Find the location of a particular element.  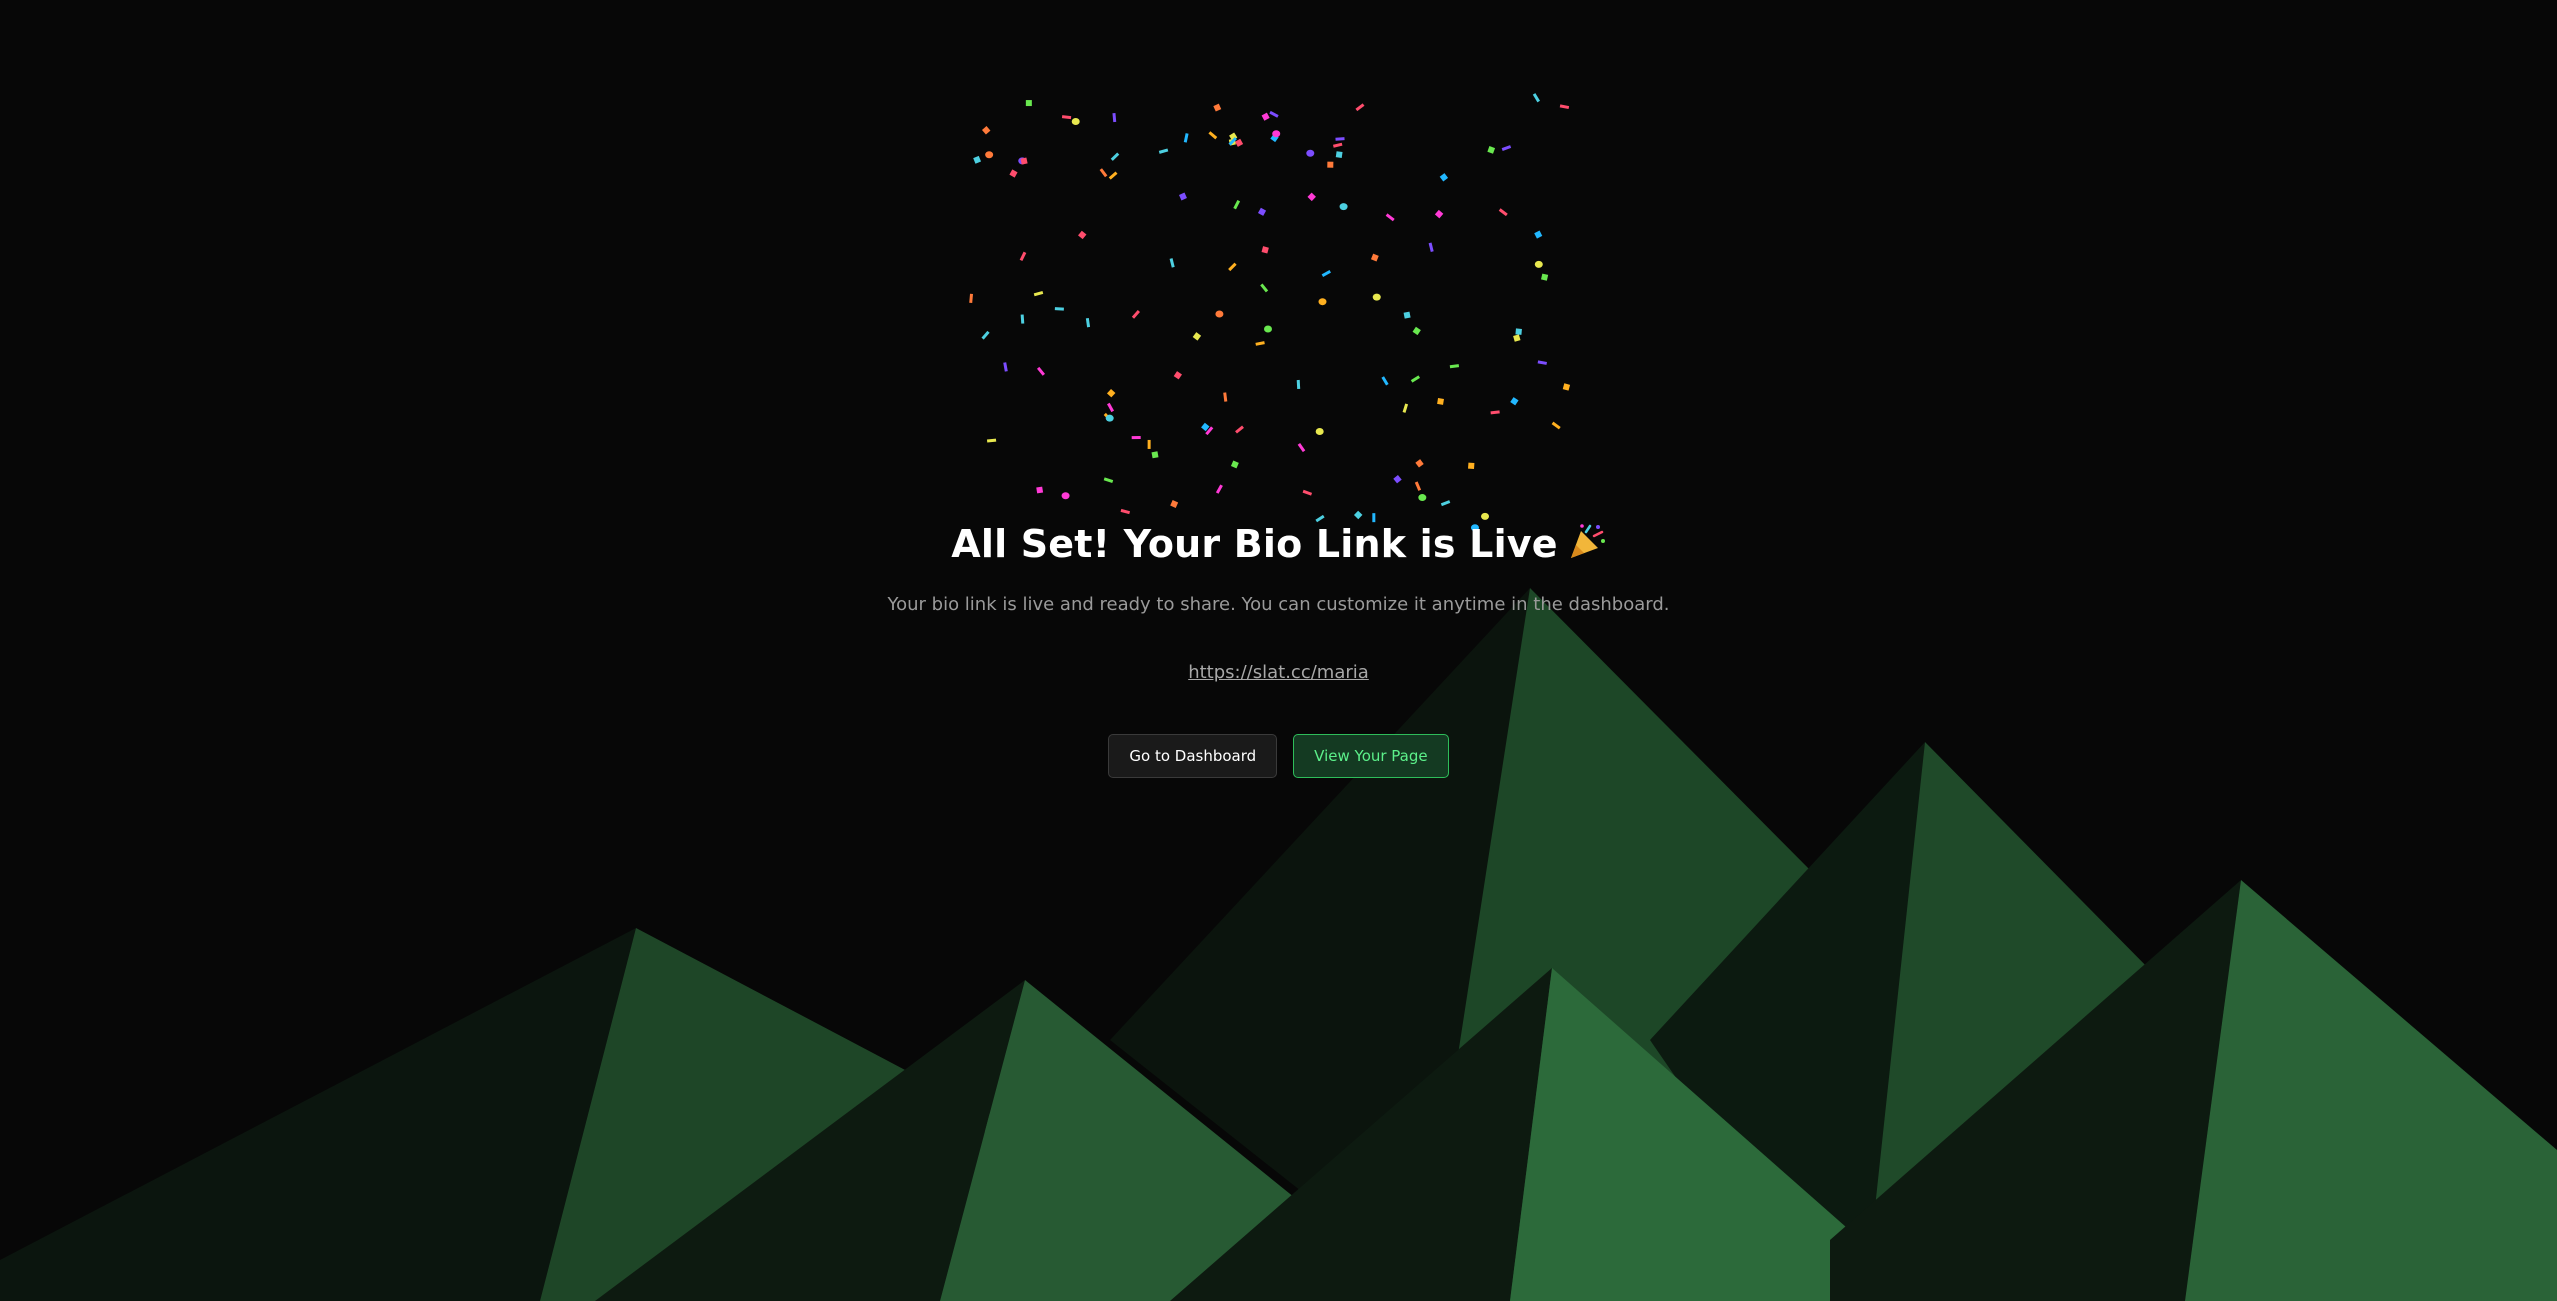

view-your-page-button: View Your Page is located at coordinates (1371, 756).